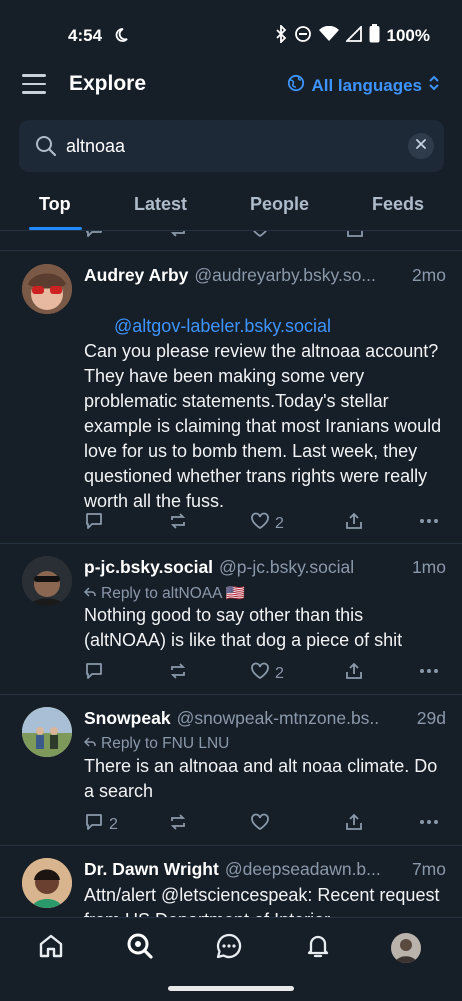 The image size is (462, 1001). Describe the element at coordinates (165, 743) in the screenshot. I see `reply-to-label: Reply to FNU LNU` at that location.